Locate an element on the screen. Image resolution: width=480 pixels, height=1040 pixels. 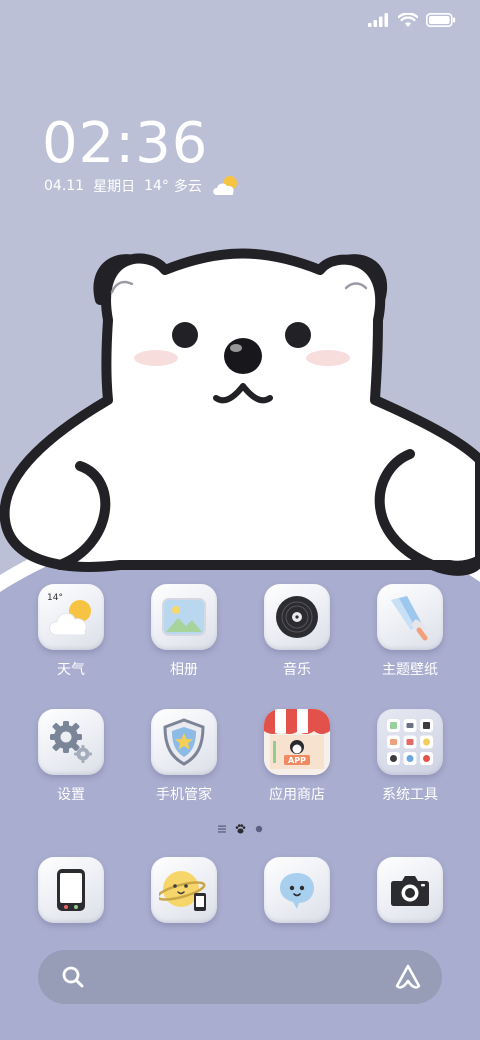
date-weather-line: 04.11 星期日 14° 多云 is located at coordinates (142, 186).